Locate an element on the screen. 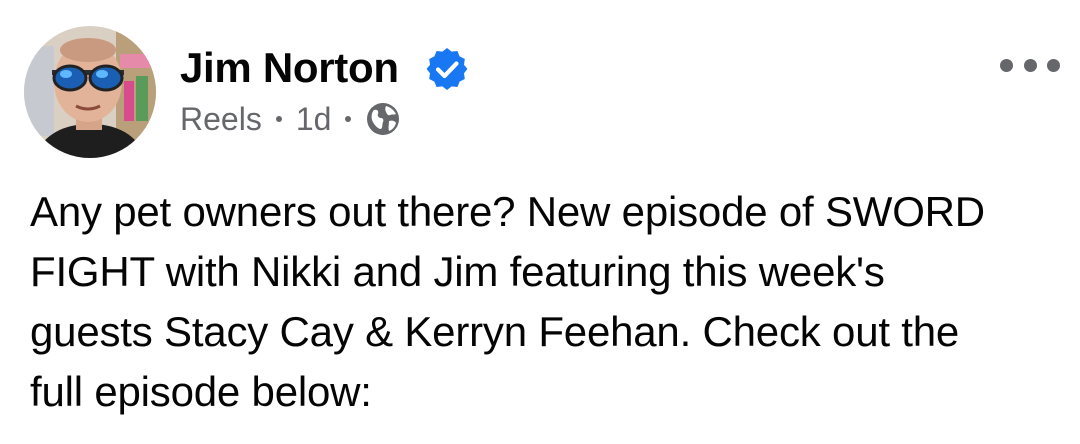 This screenshot has height=444, width=1080. more-options-button is located at coordinates (1030, 65).